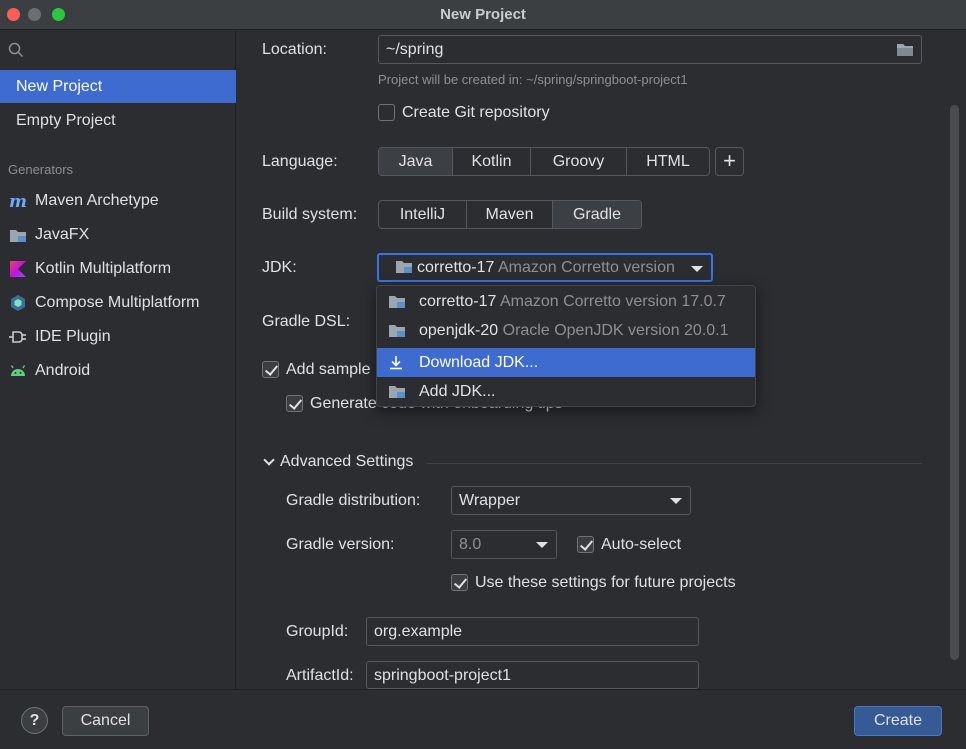 This screenshot has height=749, width=966. What do you see at coordinates (97, 200) in the screenshot?
I see `sidebar-item-label: Maven Archetype` at bounding box center [97, 200].